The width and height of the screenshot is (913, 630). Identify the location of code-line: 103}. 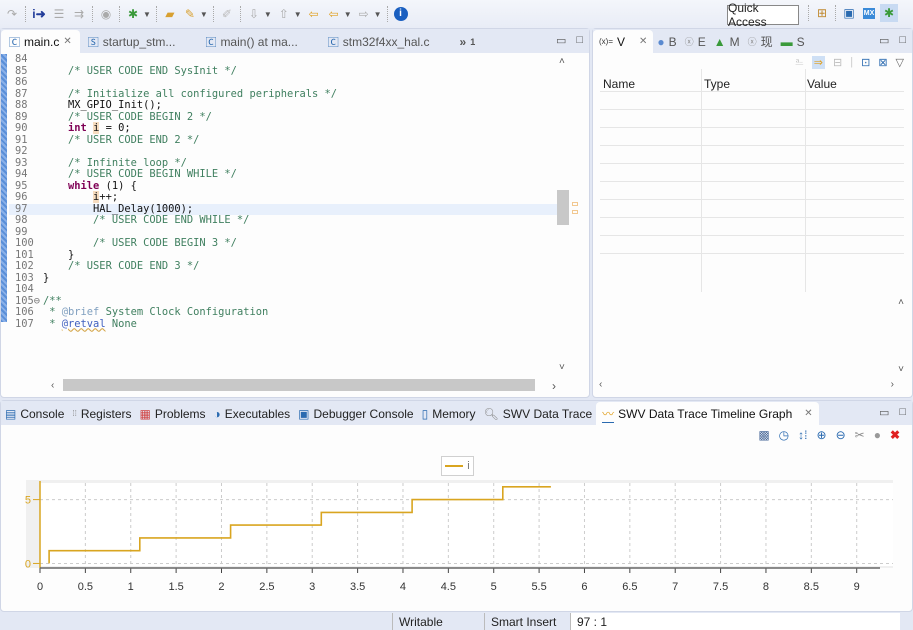
(285, 278).